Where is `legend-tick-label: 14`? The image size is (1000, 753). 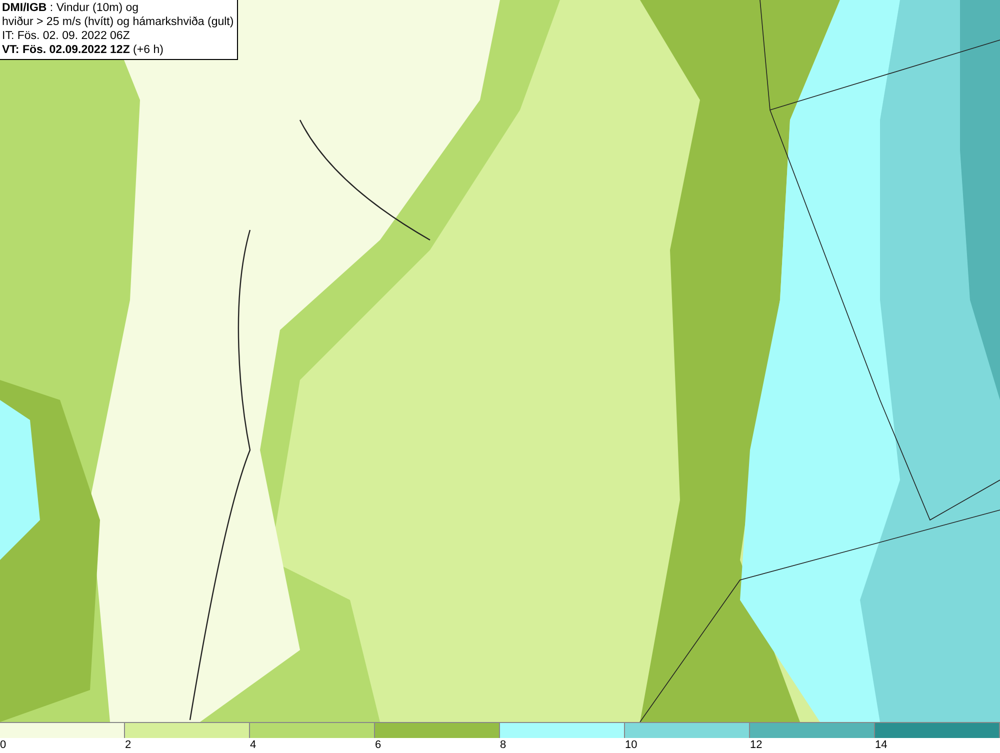
legend-tick-label: 14 is located at coordinates (881, 745).